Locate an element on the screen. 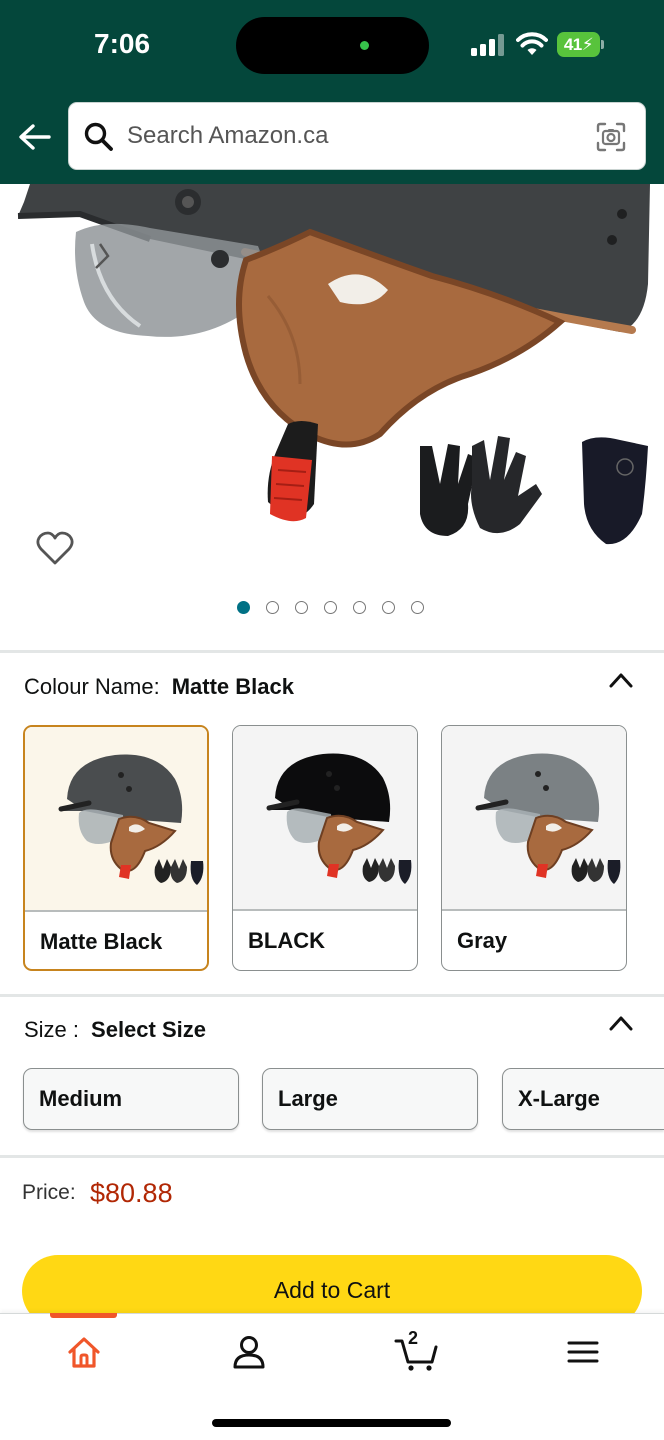  cellular-signal-icon is located at coordinates (488, 45).